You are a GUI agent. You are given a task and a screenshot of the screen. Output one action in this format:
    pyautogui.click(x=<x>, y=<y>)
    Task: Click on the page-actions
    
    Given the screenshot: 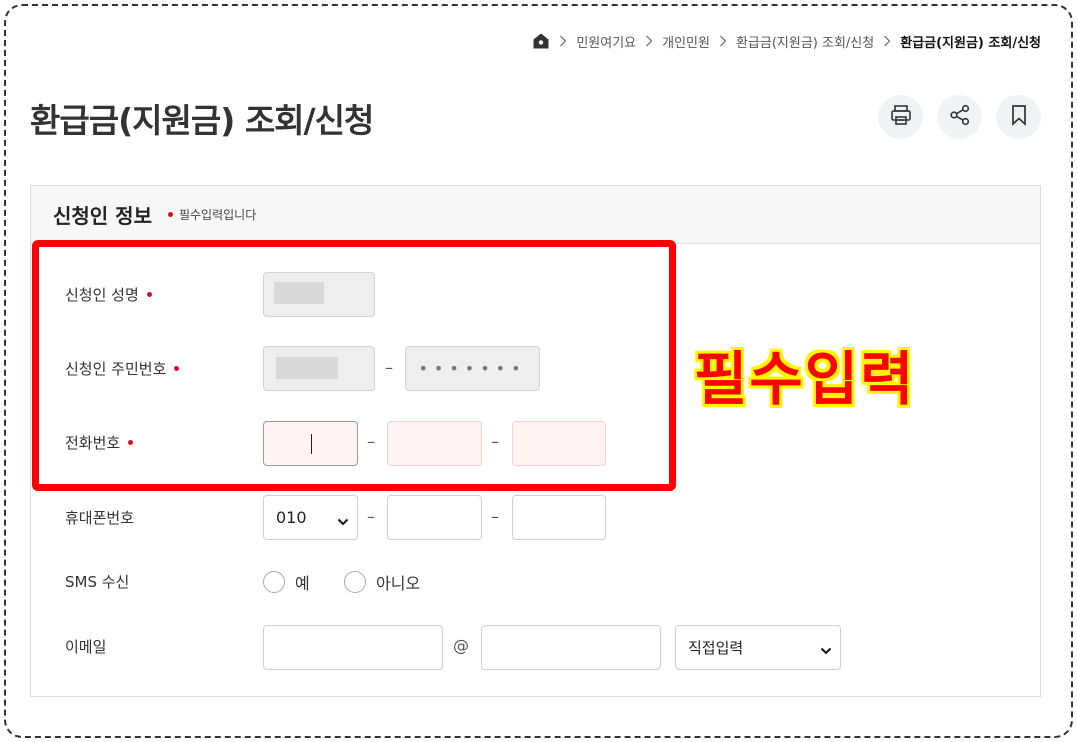 What is the action you would take?
    pyautogui.click(x=959, y=117)
    